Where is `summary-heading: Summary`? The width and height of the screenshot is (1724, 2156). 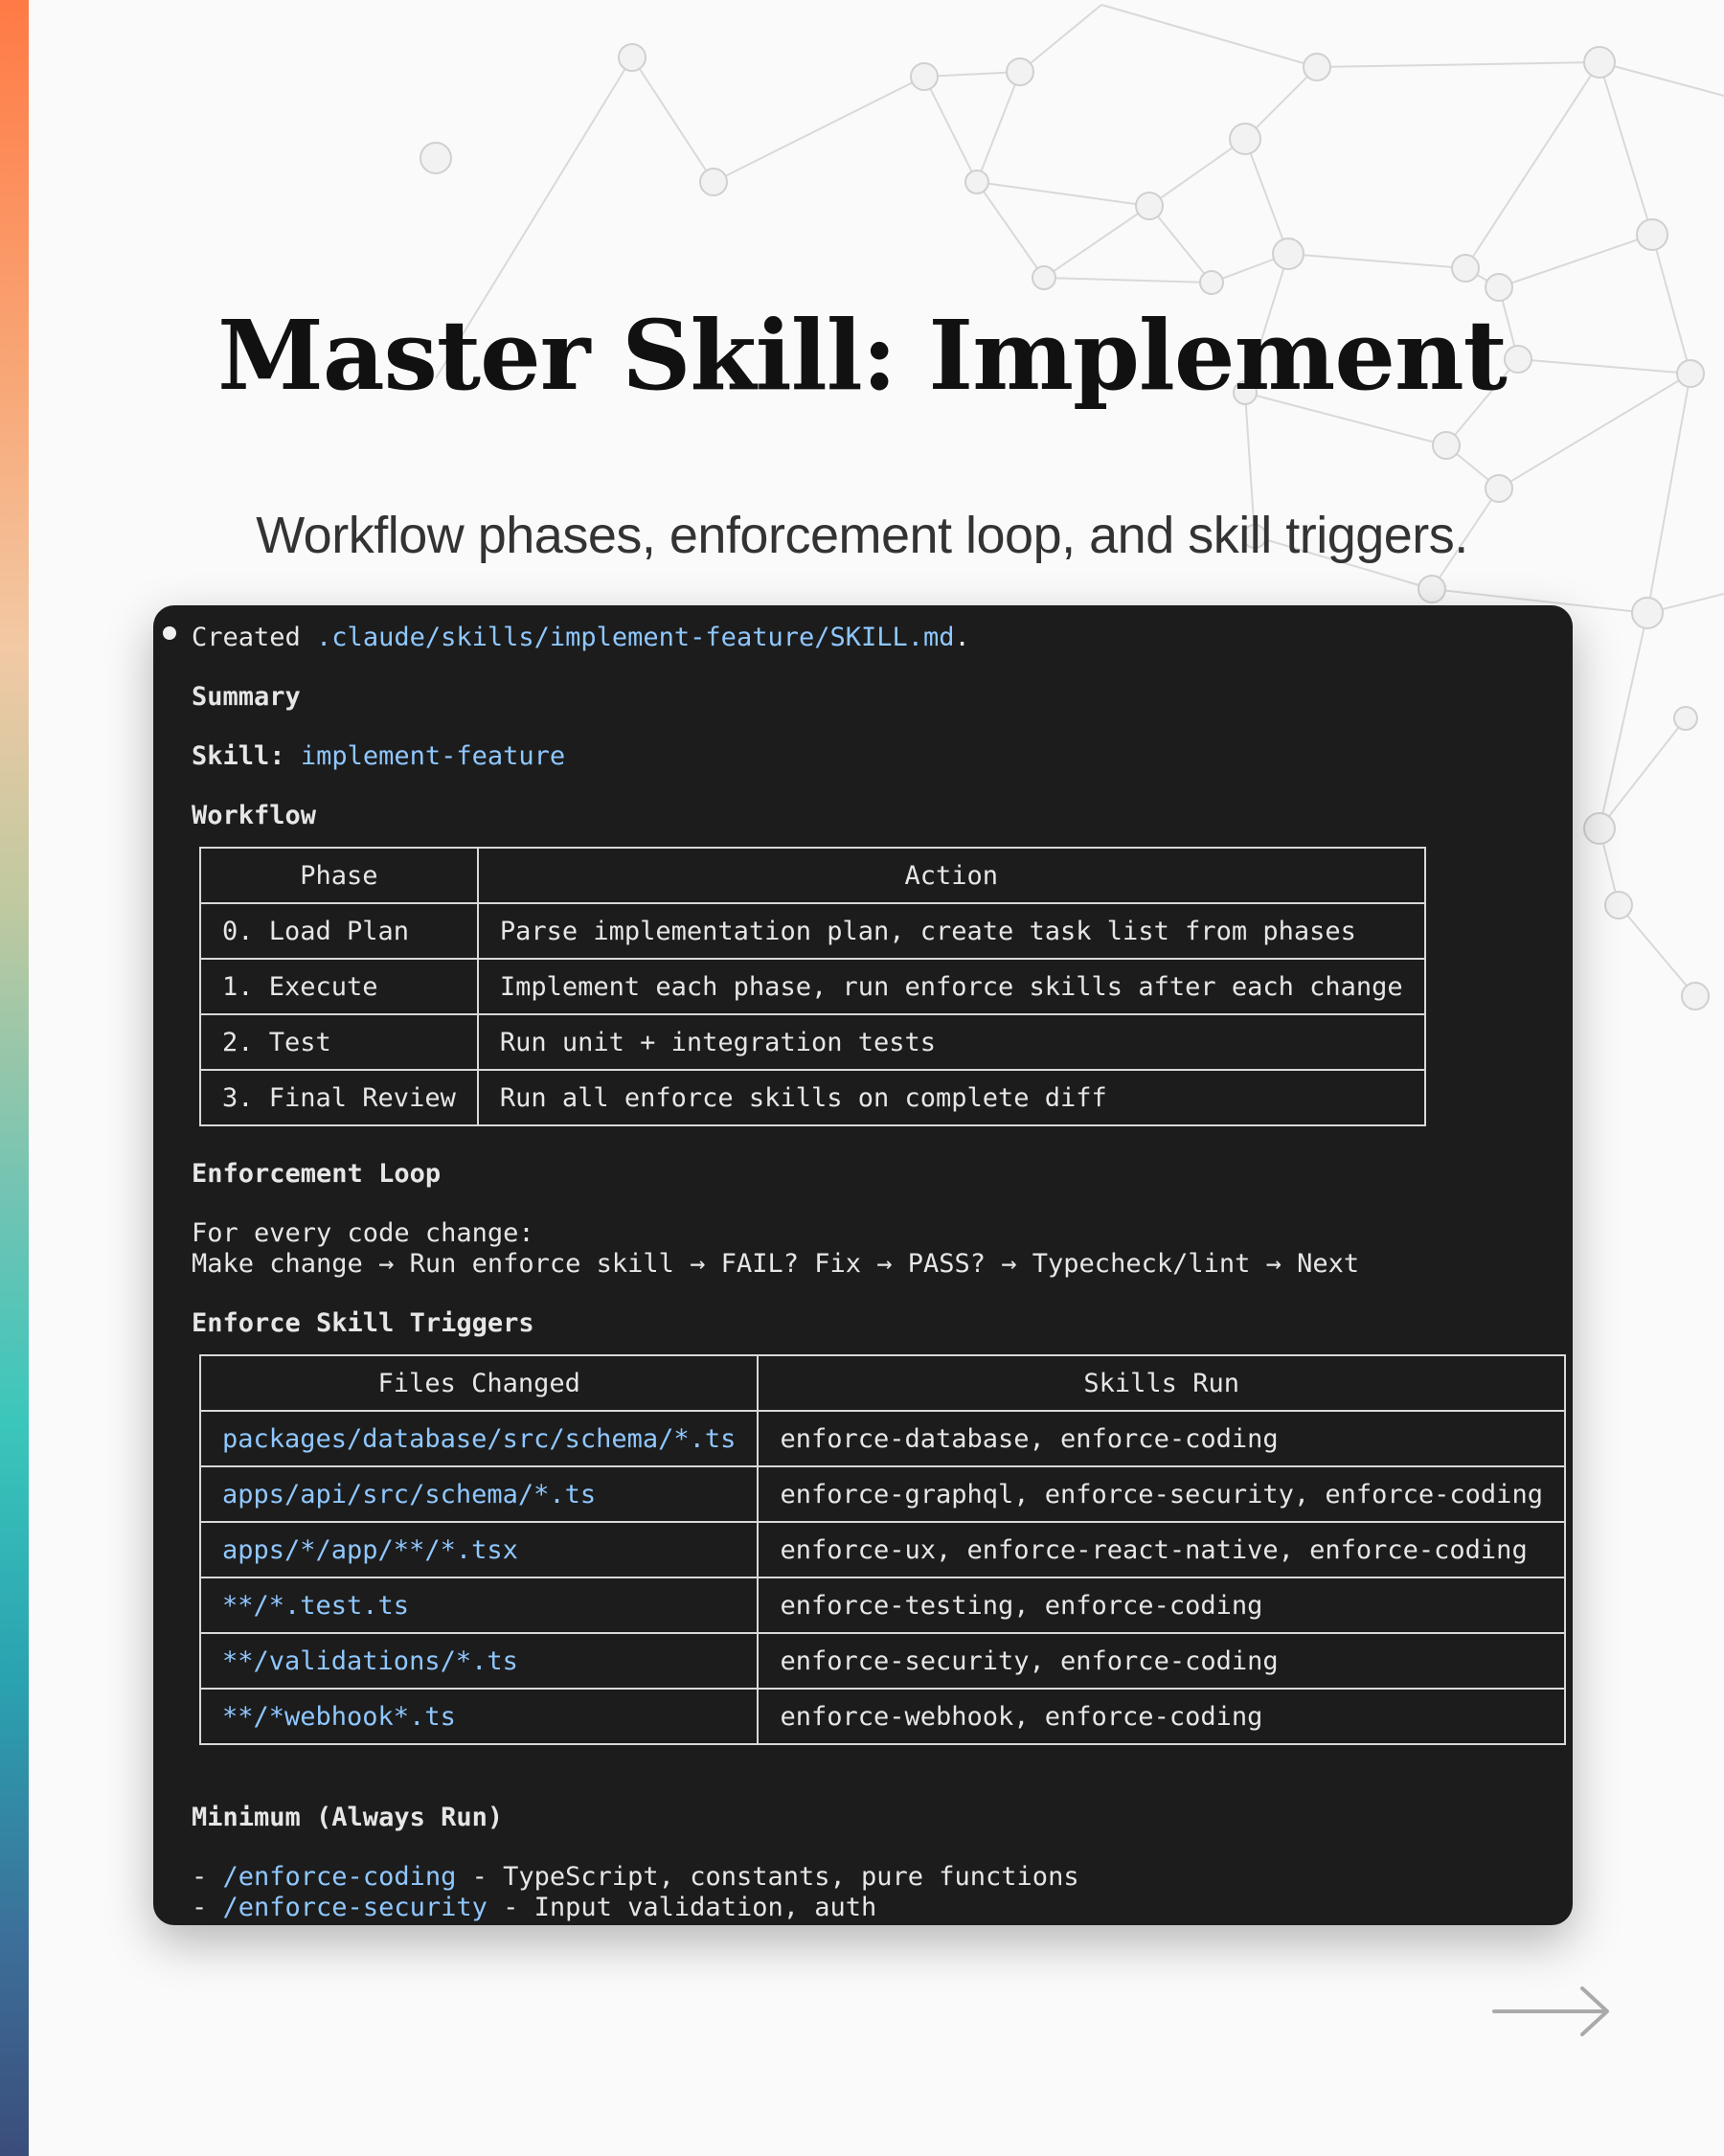
summary-heading: Summary is located at coordinates (246, 697).